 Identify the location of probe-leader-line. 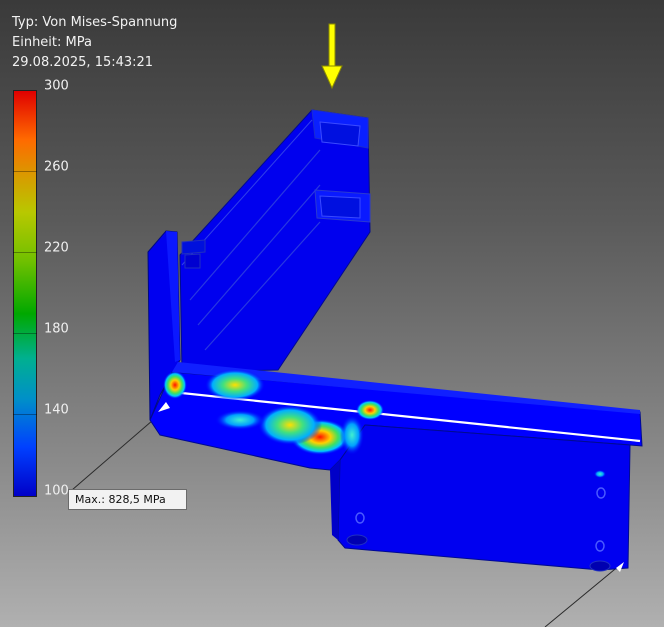
(116, 452).